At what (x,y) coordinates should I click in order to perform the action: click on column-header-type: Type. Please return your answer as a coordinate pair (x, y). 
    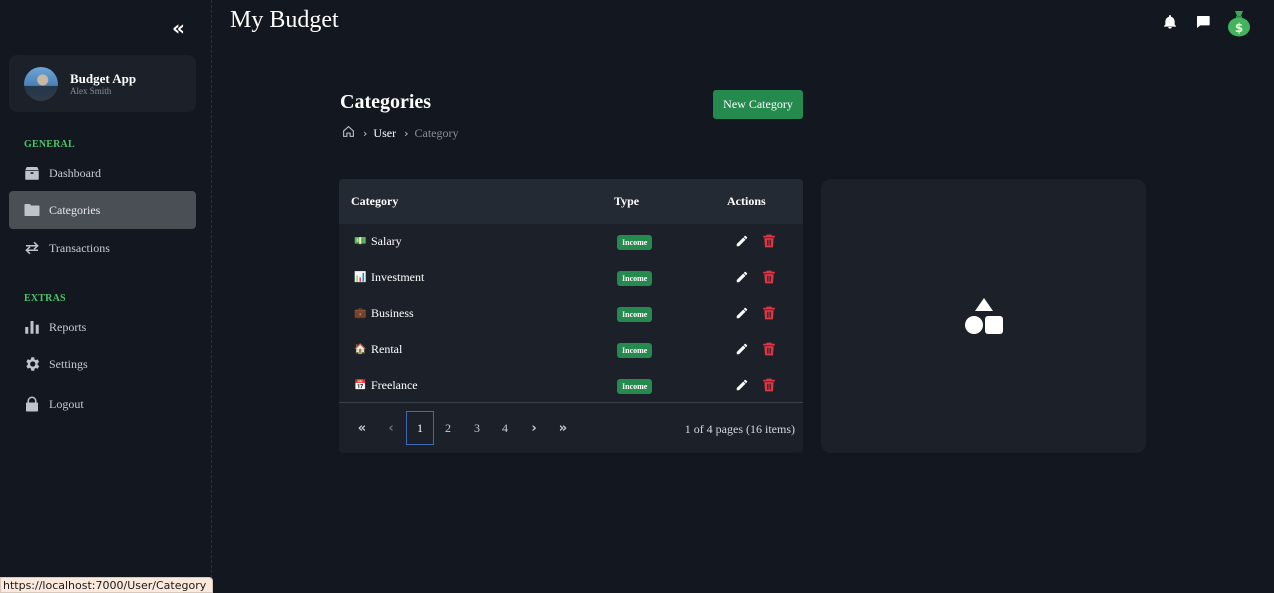
    Looking at the image, I should click on (626, 201).